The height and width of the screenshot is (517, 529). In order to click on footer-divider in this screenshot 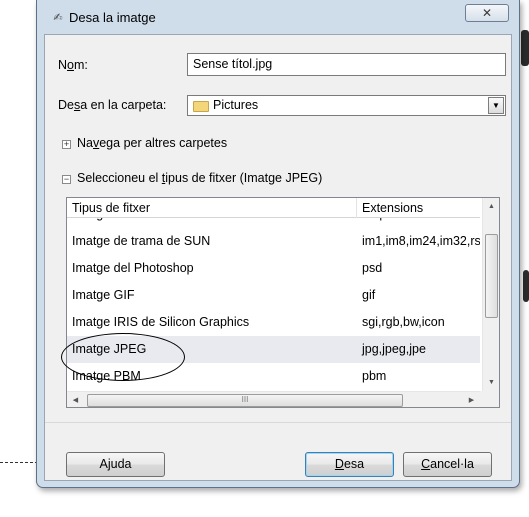, I will do `click(278, 422)`.